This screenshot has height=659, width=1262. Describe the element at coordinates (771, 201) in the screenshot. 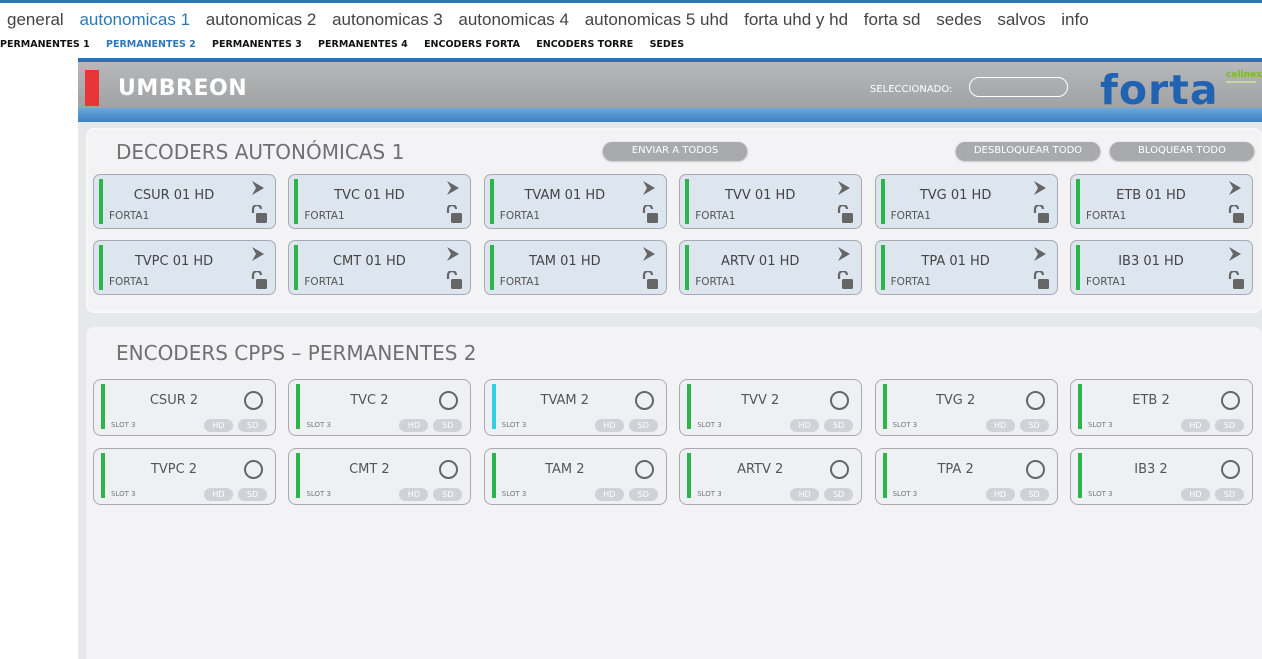

I see `decoder-card: TVV 01 HD FORTA1` at that location.